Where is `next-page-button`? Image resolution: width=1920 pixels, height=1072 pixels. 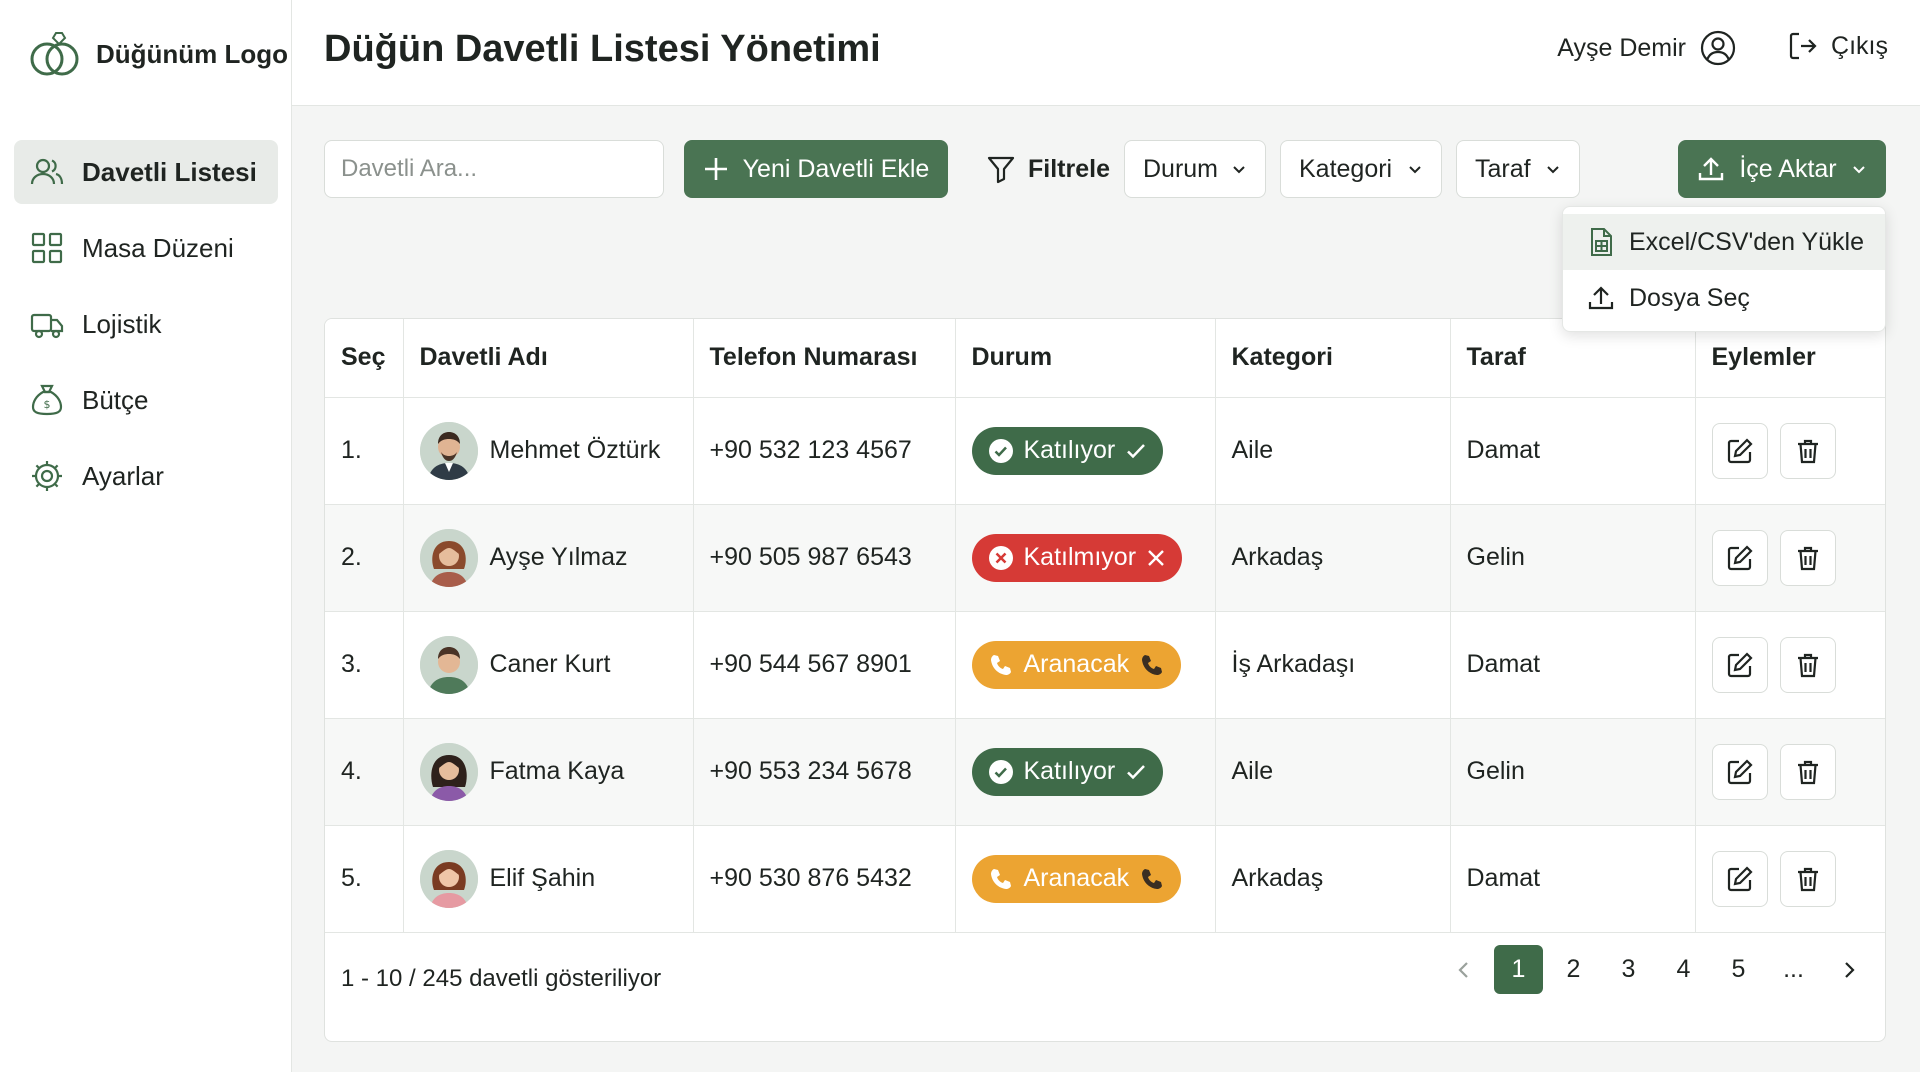
next-page-button is located at coordinates (1848, 969).